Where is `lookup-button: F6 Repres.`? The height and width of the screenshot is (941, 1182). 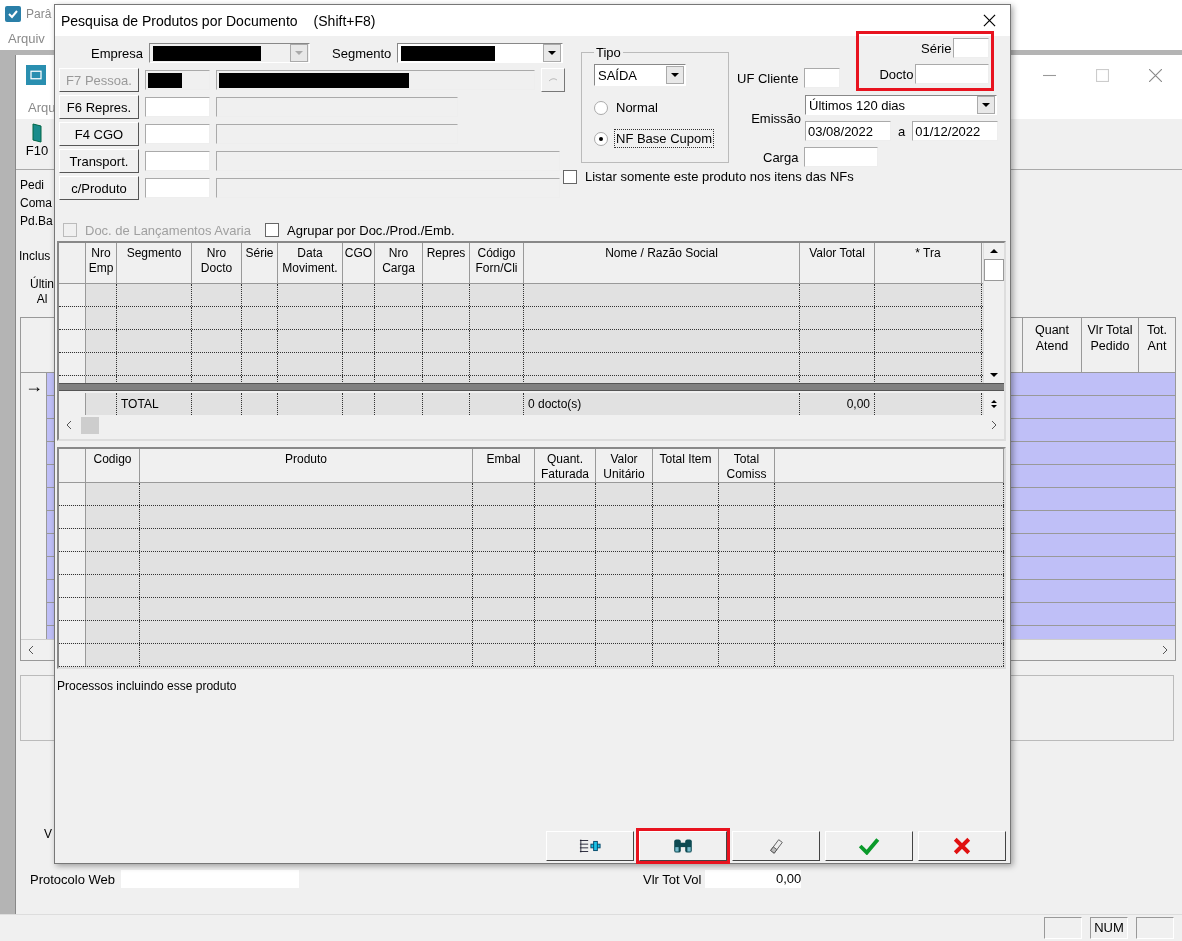 lookup-button: F6 Repres. is located at coordinates (99, 107).